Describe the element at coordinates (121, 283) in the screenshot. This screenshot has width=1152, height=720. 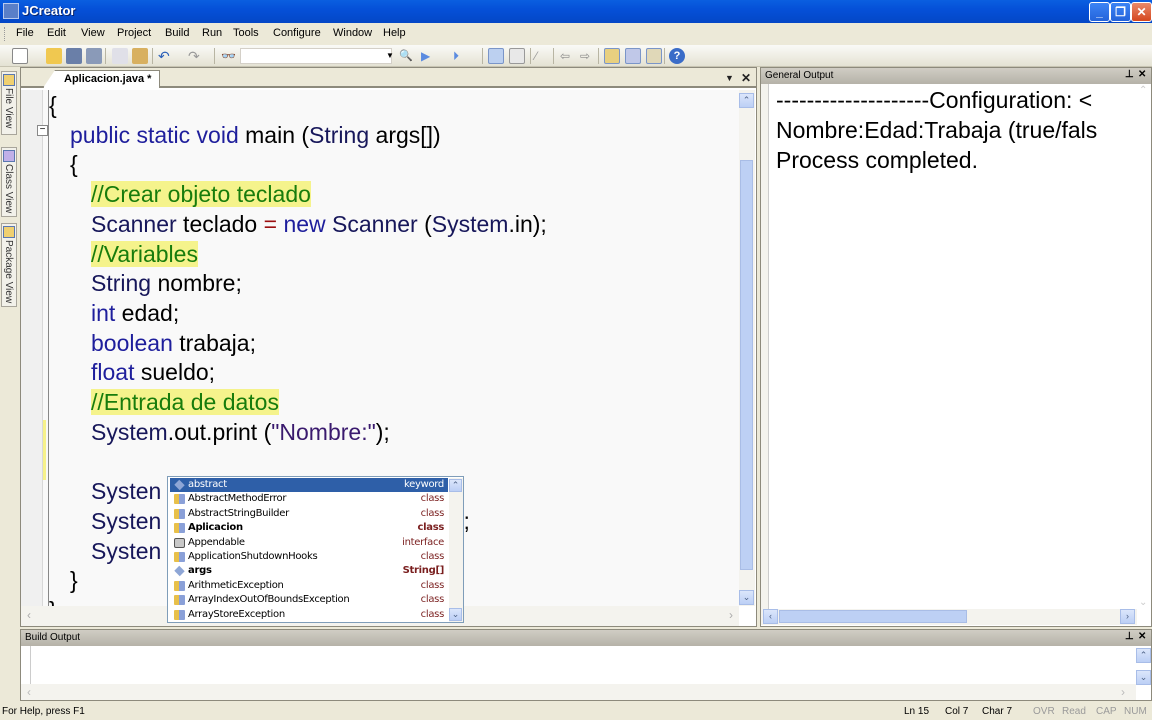
I see `code-token: String` at that location.